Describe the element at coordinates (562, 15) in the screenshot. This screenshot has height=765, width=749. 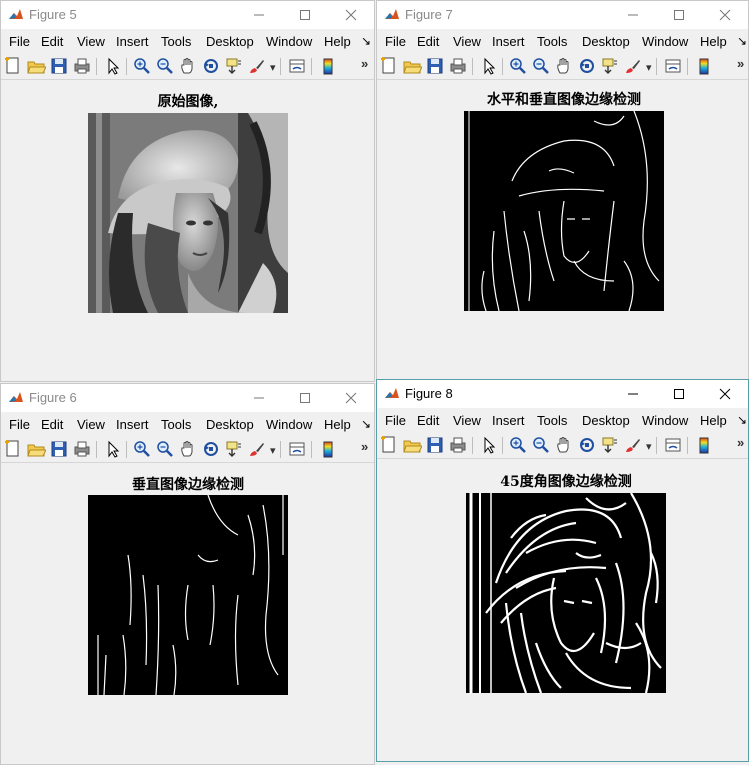
I see `title-bar: Figure 7` at that location.